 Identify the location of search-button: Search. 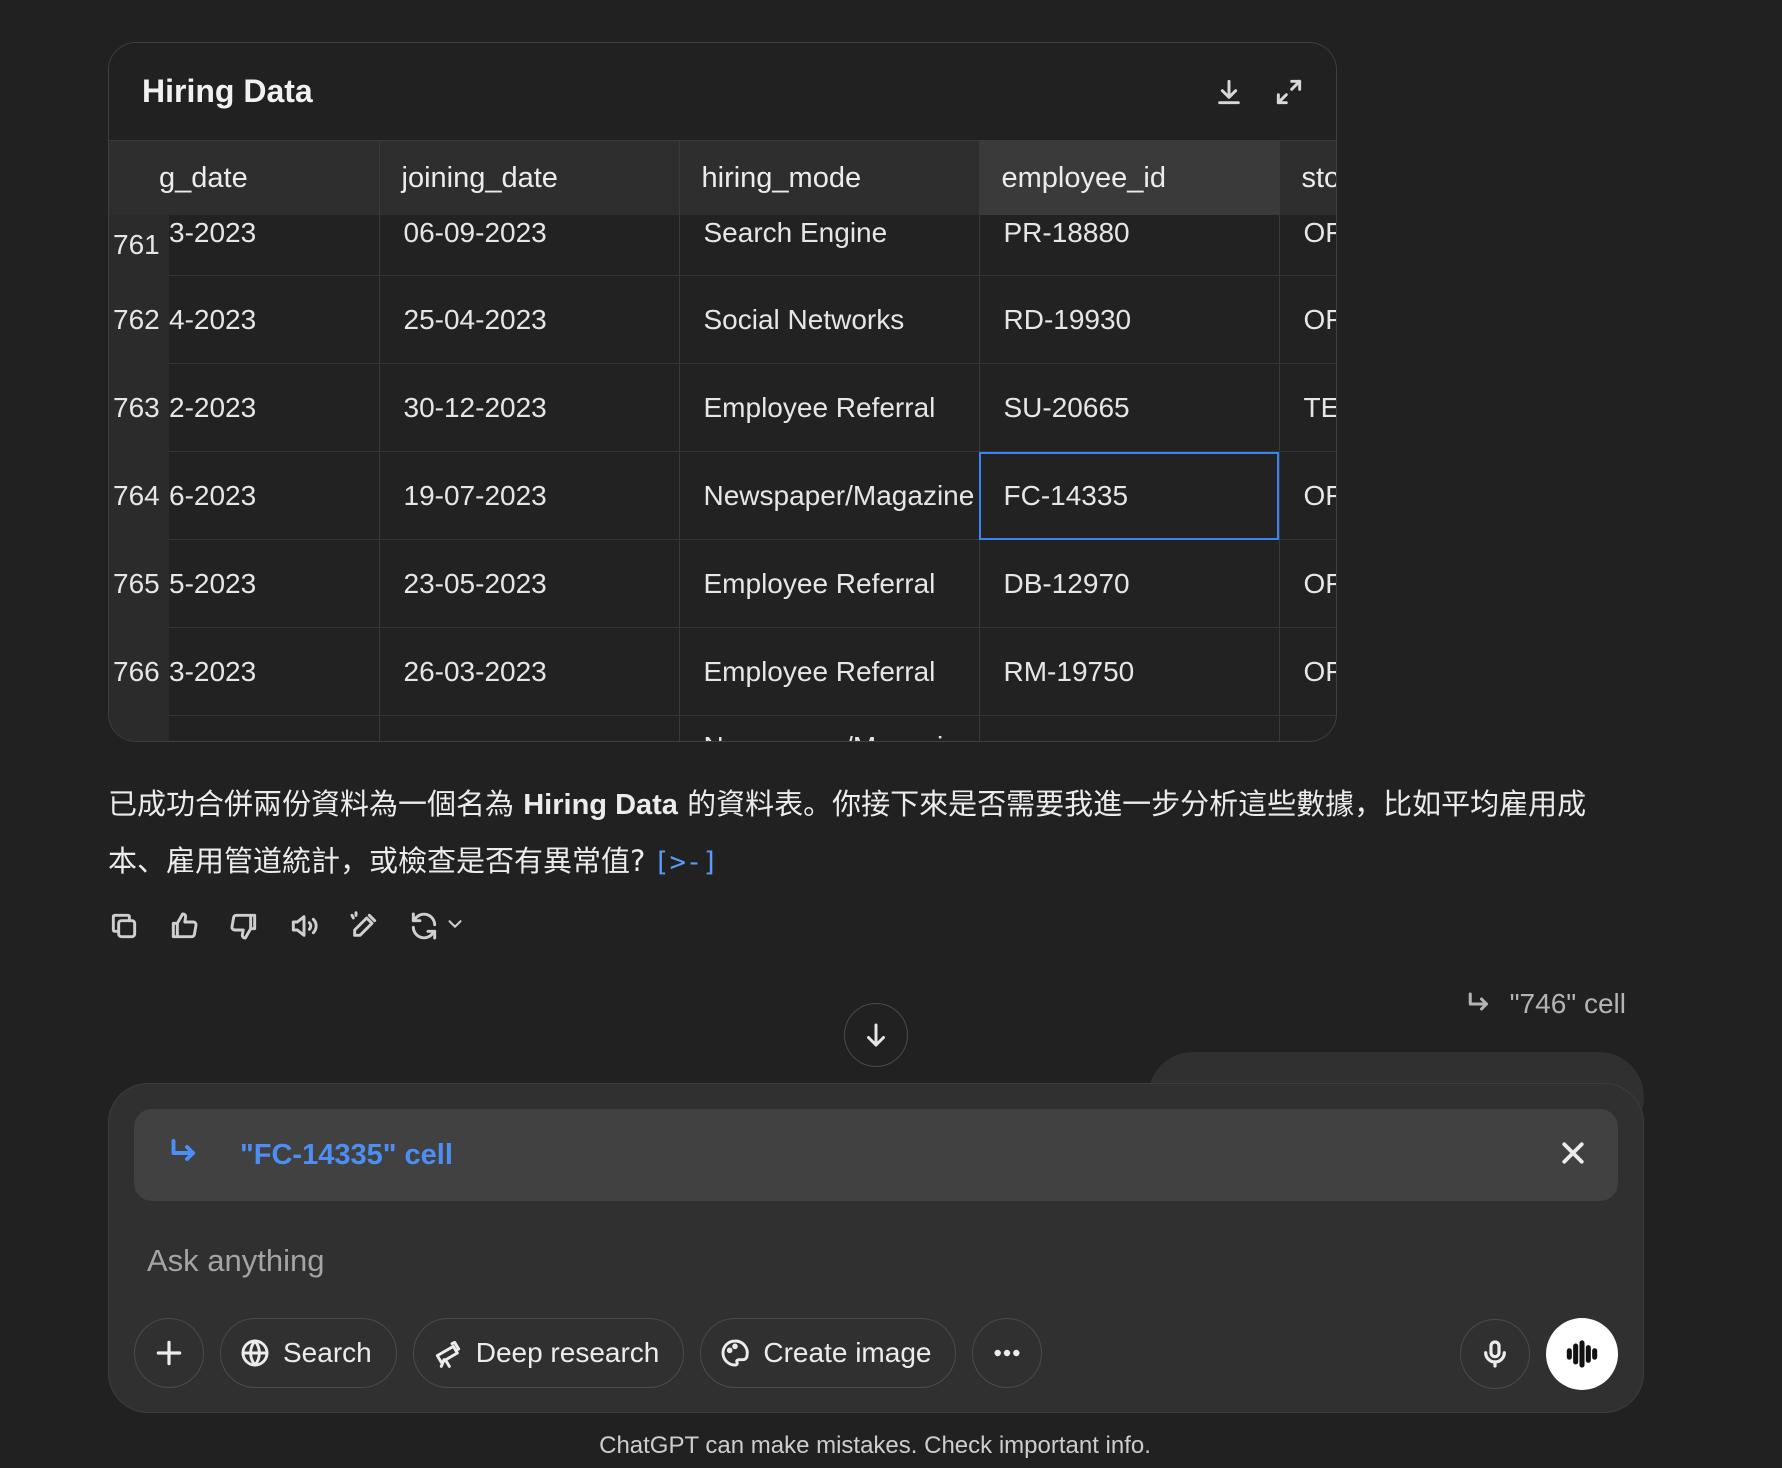
(308, 1353).